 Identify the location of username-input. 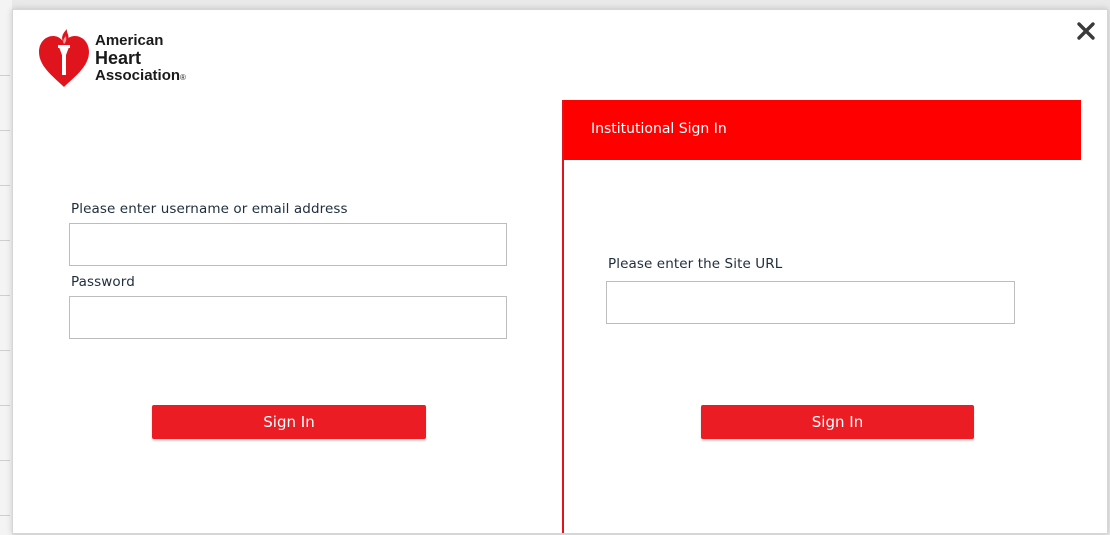
(288, 244).